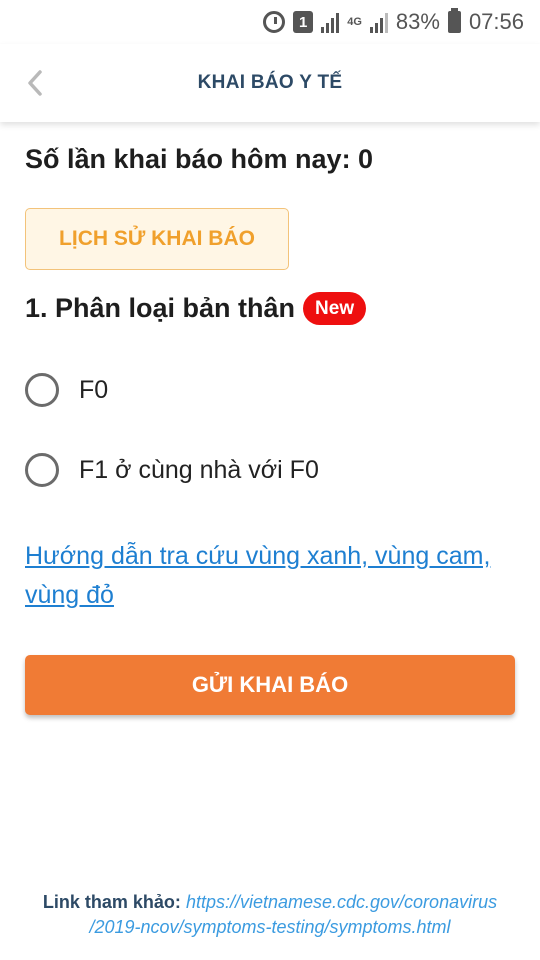 This screenshot has height=960, width=540. What do you see at coordinates (270, 390) in the screenshot?
I see `radio-option-f0: F0` at bounding box center [270, 390].